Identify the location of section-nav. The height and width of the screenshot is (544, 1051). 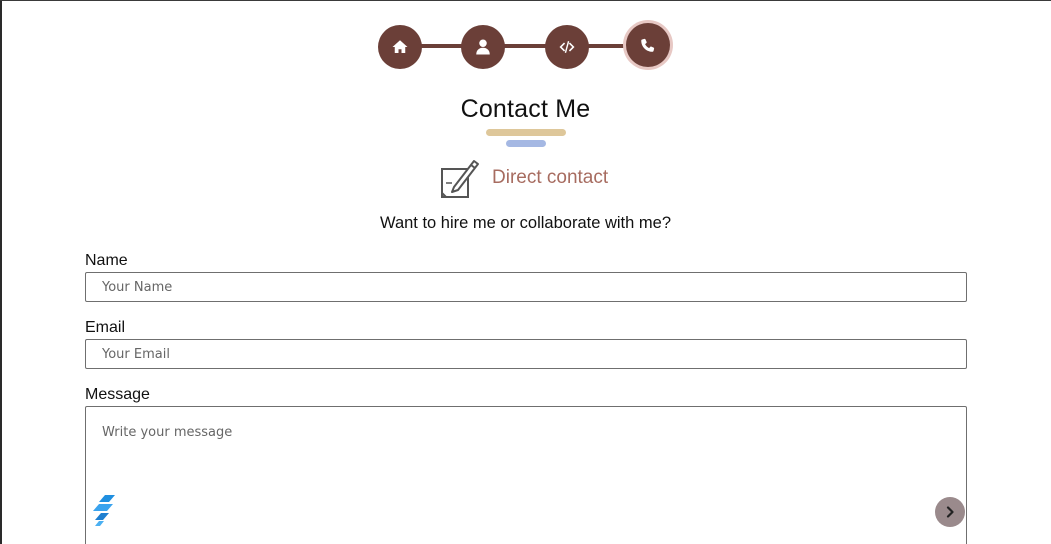
(526, 46).